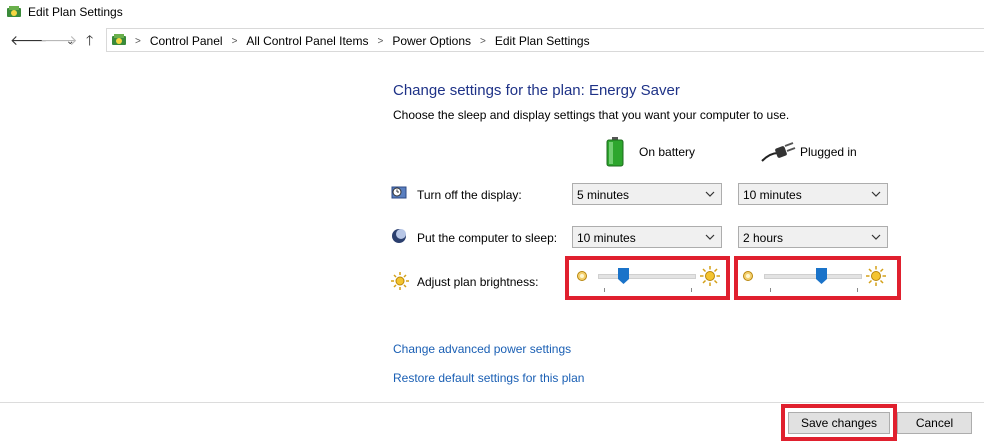 This screenshot has height=446, width=984. Describe the element at coordinates (615, 153) in the screenshot. I see `battery-icon` at that location.